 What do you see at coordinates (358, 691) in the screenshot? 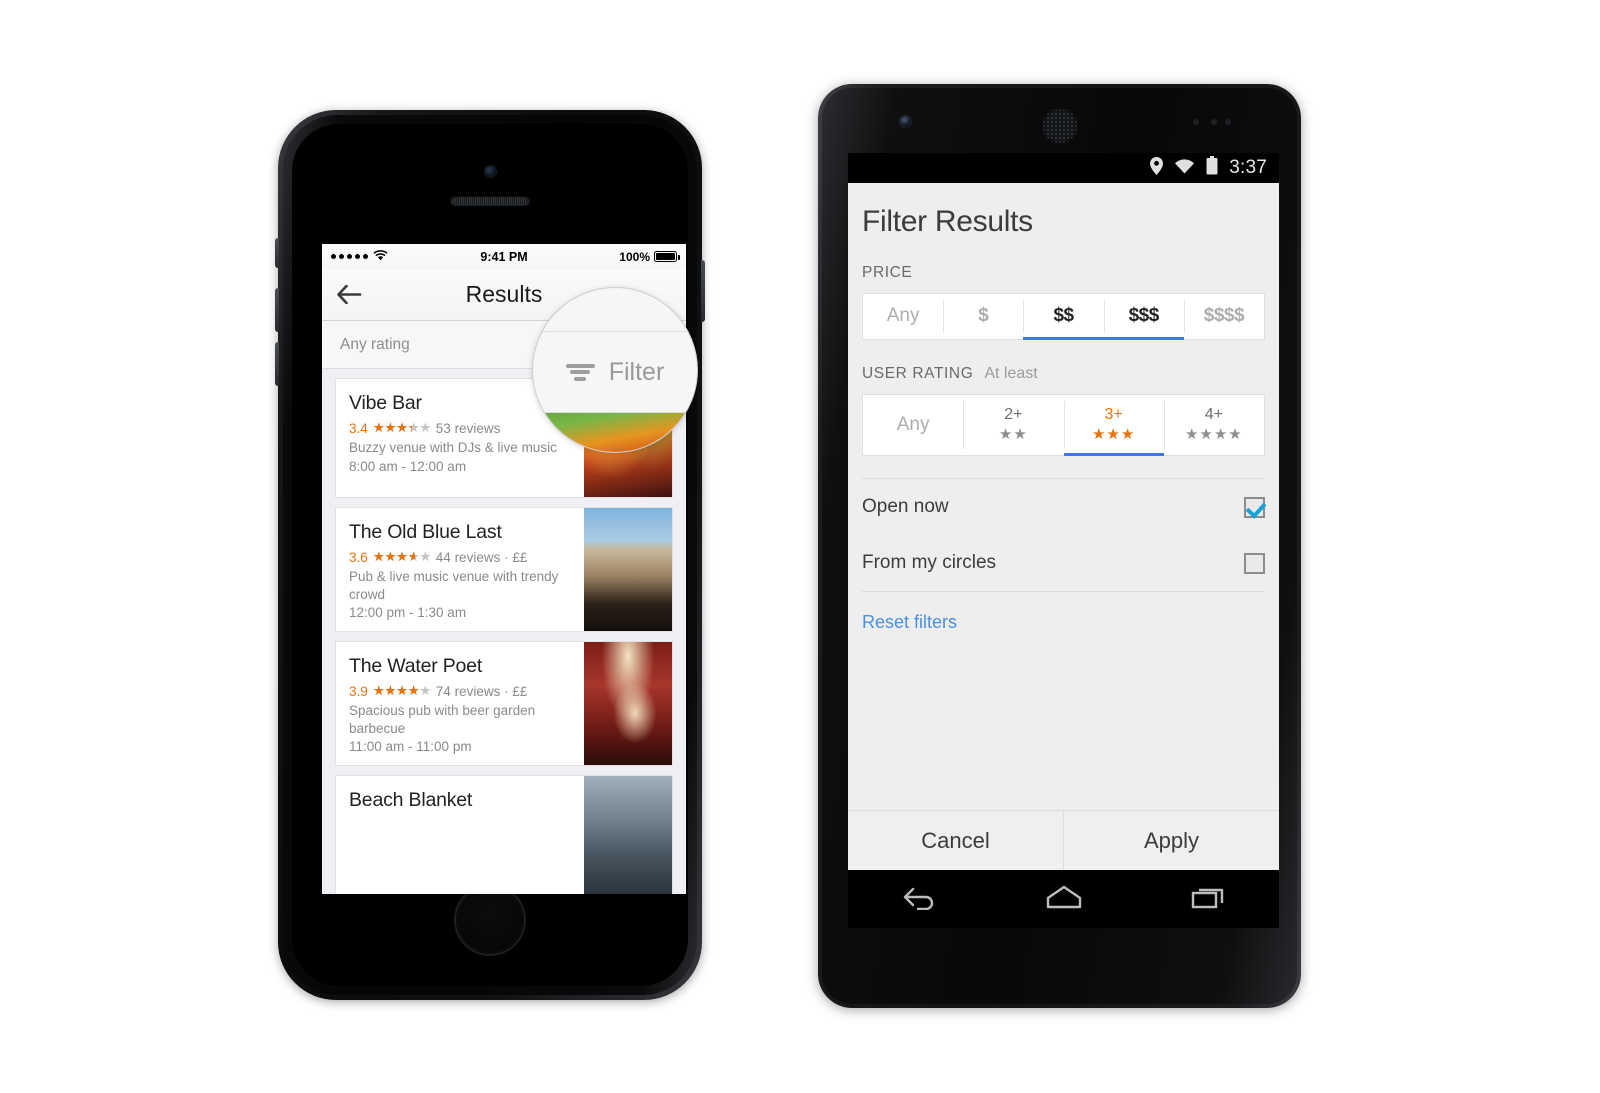
I see `rating-score: 3.9` at bounding box center [358, 691].